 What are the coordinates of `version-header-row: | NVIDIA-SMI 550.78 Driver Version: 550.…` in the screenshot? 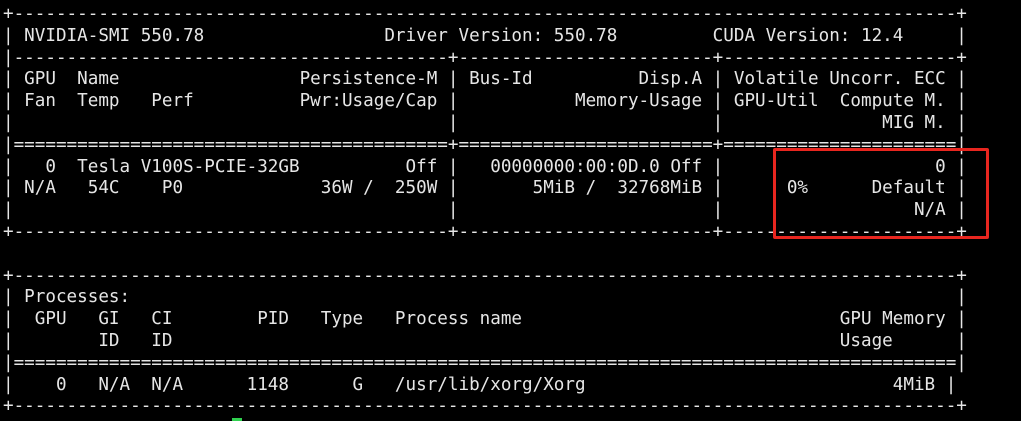 It's located at (485, 35).